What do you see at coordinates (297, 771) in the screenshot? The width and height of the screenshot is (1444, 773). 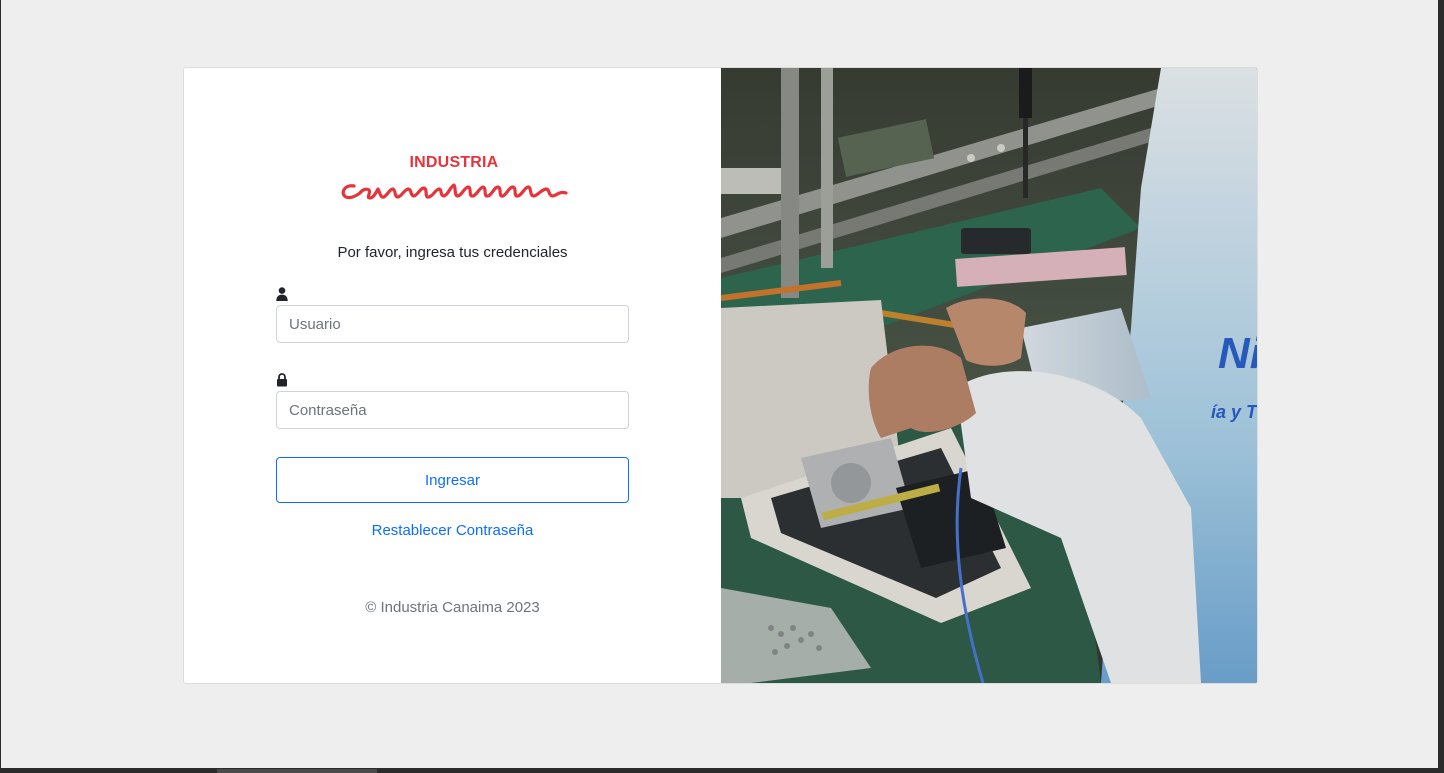 I see `taskbar-hint` at bounding box center [297, 771].